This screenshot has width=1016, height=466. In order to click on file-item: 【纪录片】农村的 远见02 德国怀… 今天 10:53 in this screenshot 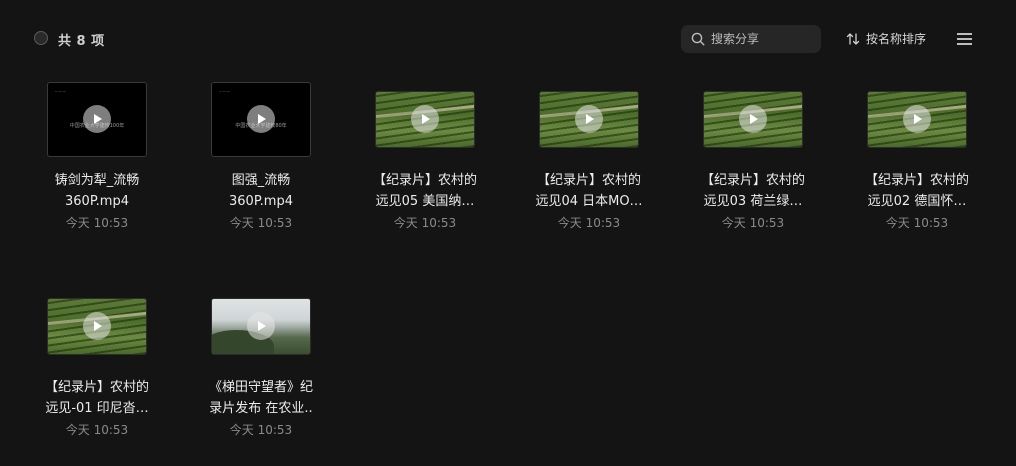, I will do `click(917, 163)`.